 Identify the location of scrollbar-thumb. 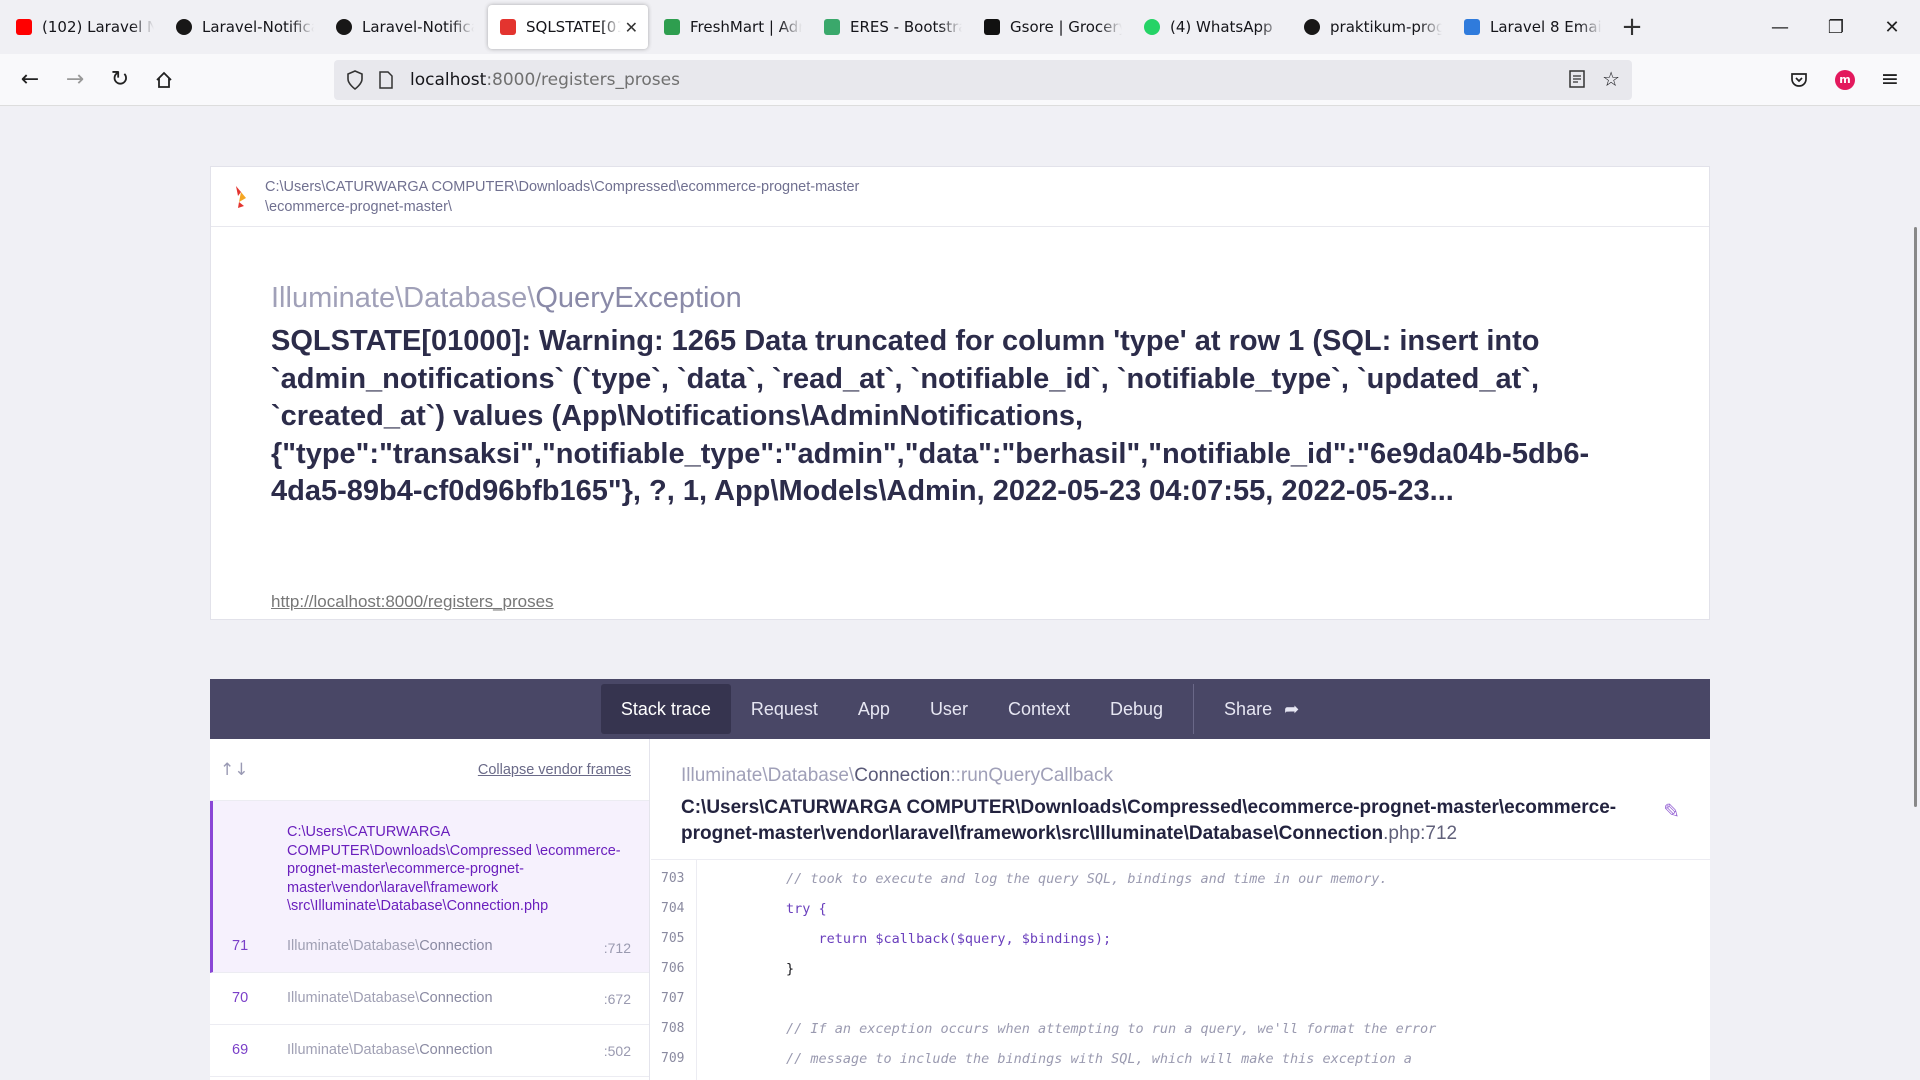
(1915, 517).